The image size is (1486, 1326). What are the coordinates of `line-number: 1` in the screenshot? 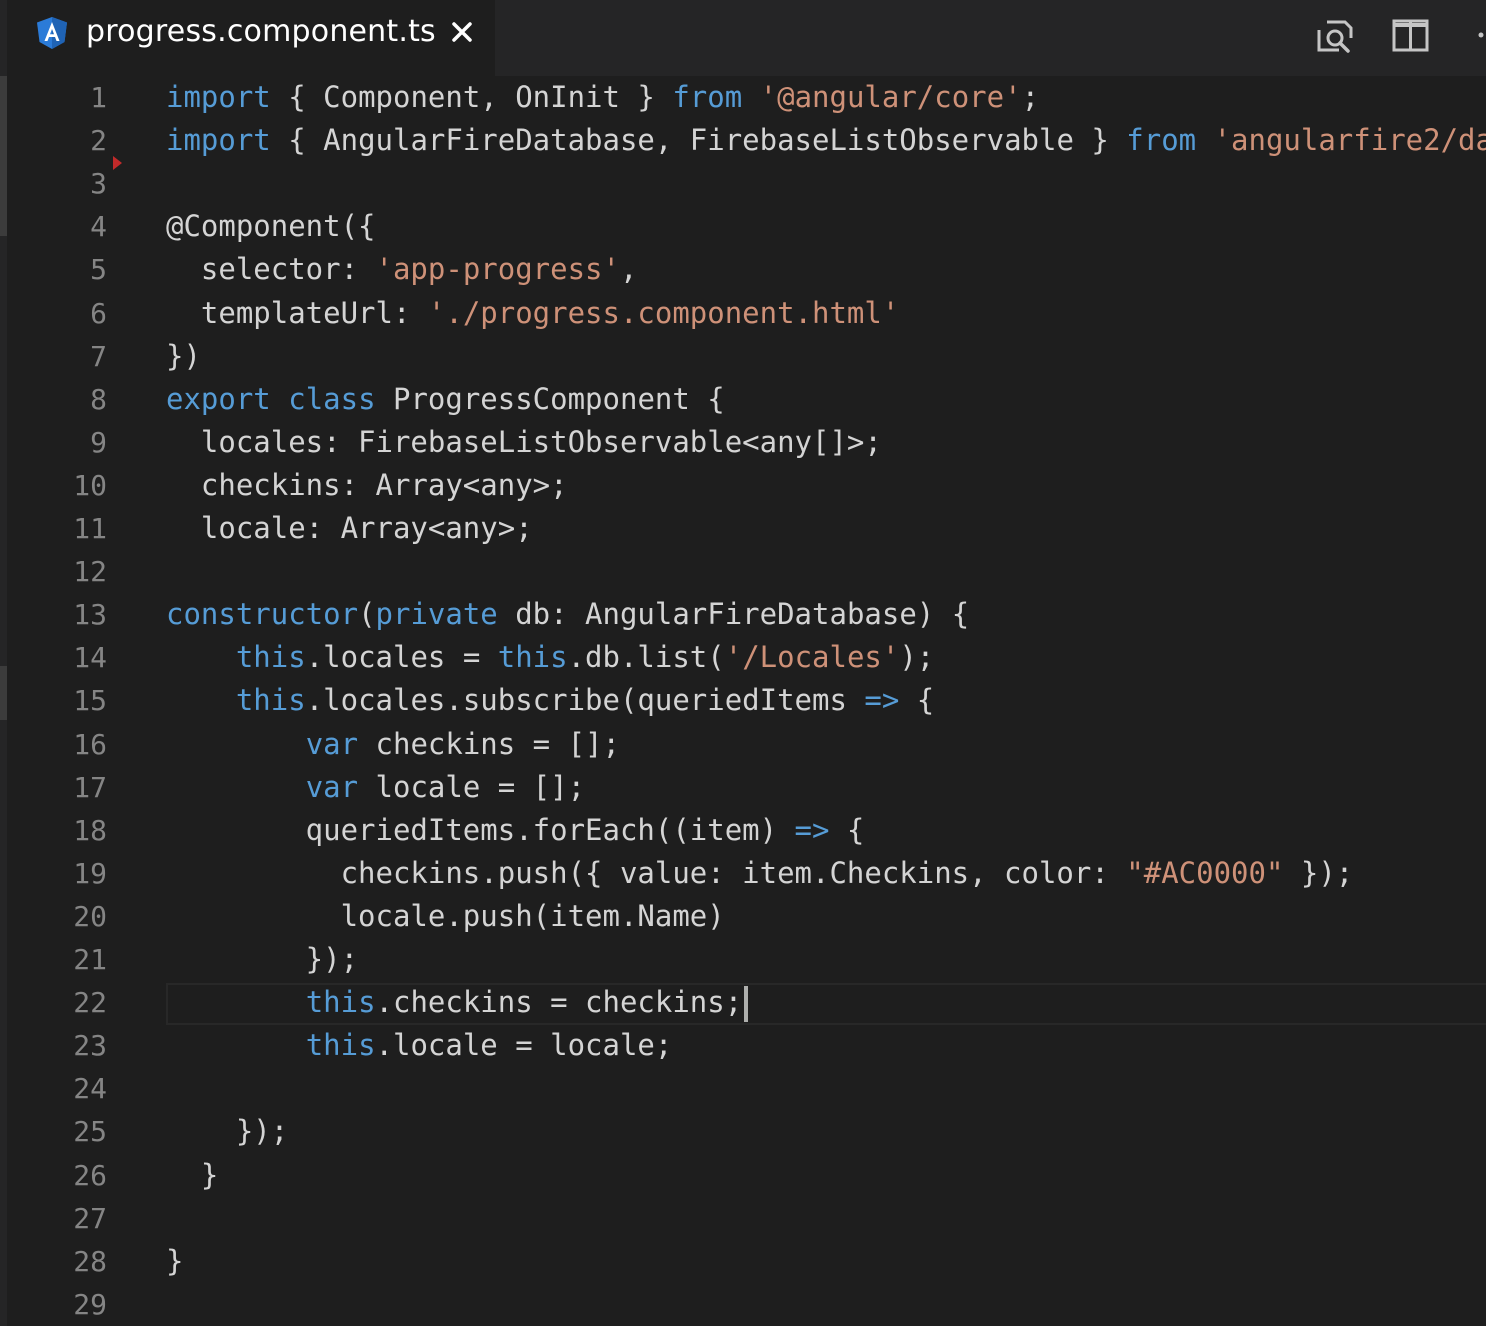 It's located at (98, 97).